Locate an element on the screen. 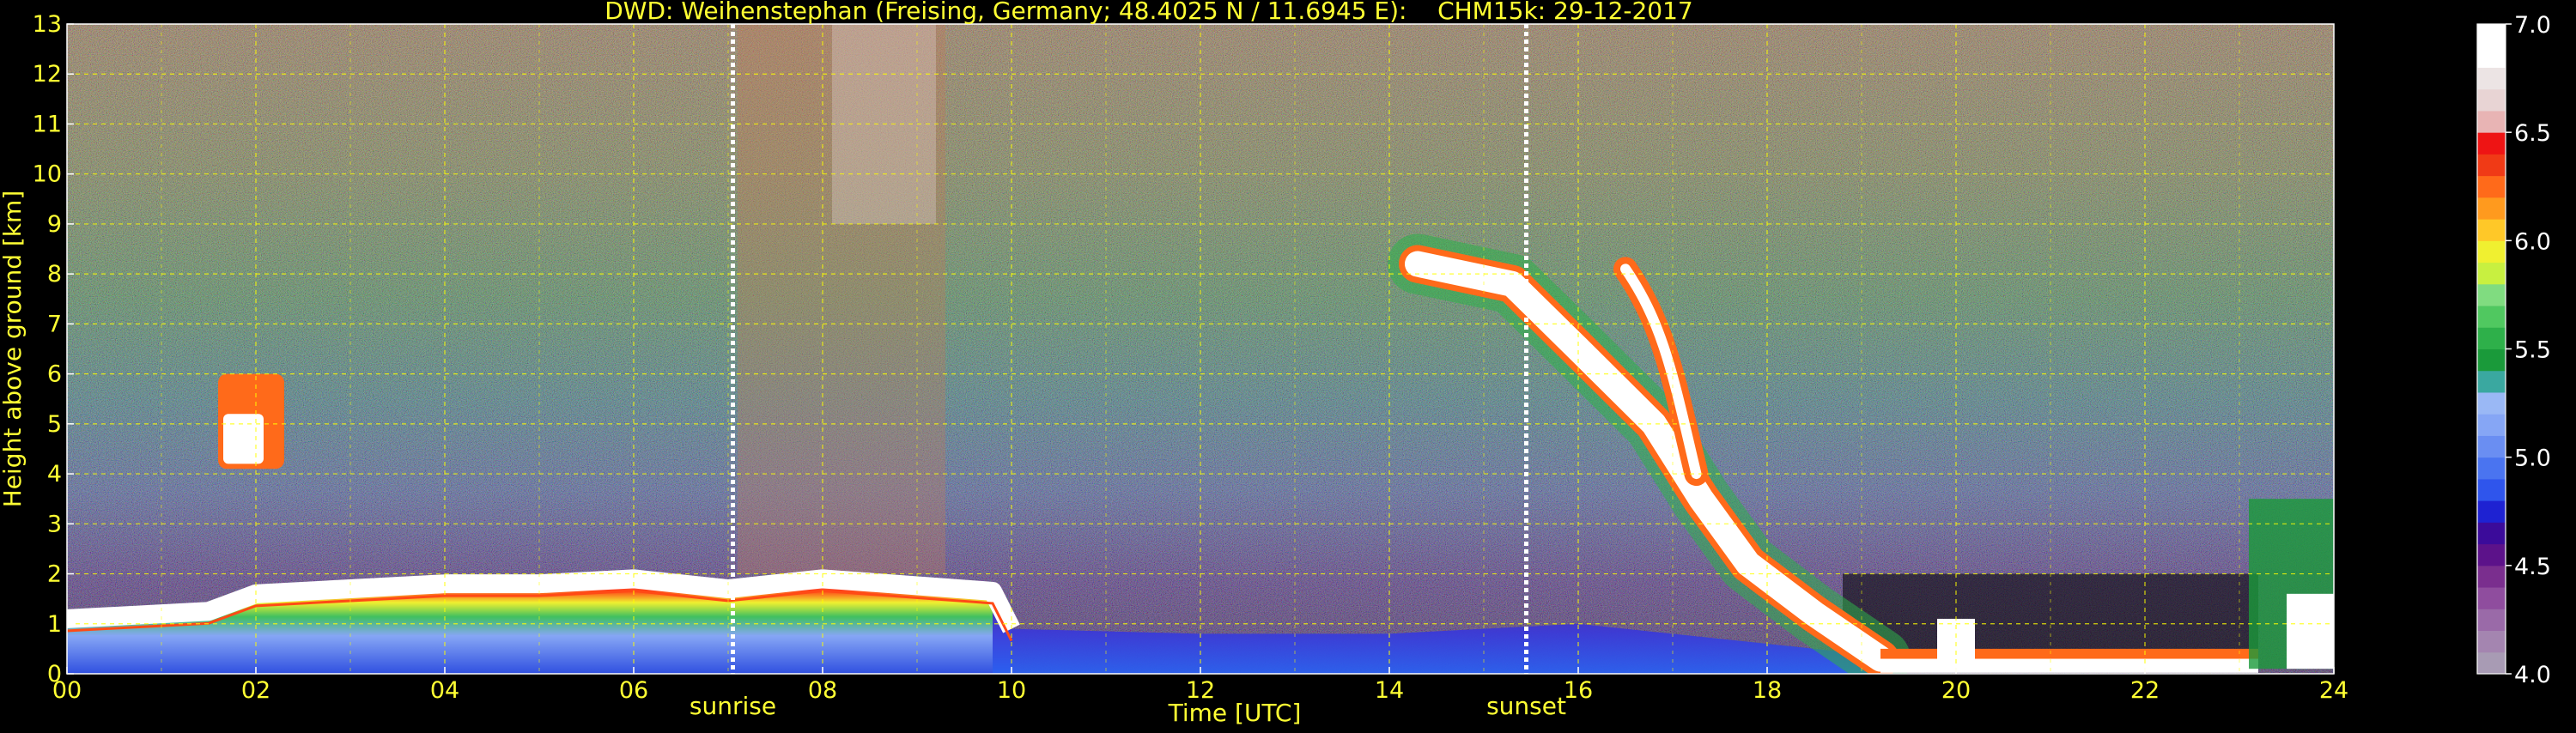 The height and width of the screenshot is (733, 2576). colorbar-tick-label: 6.5 is located at coordinates (2532, 133).